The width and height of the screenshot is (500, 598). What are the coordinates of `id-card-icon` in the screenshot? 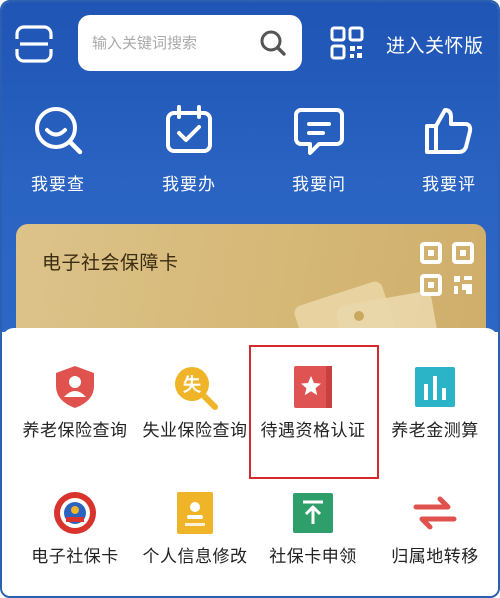 It's located at (195, 513).